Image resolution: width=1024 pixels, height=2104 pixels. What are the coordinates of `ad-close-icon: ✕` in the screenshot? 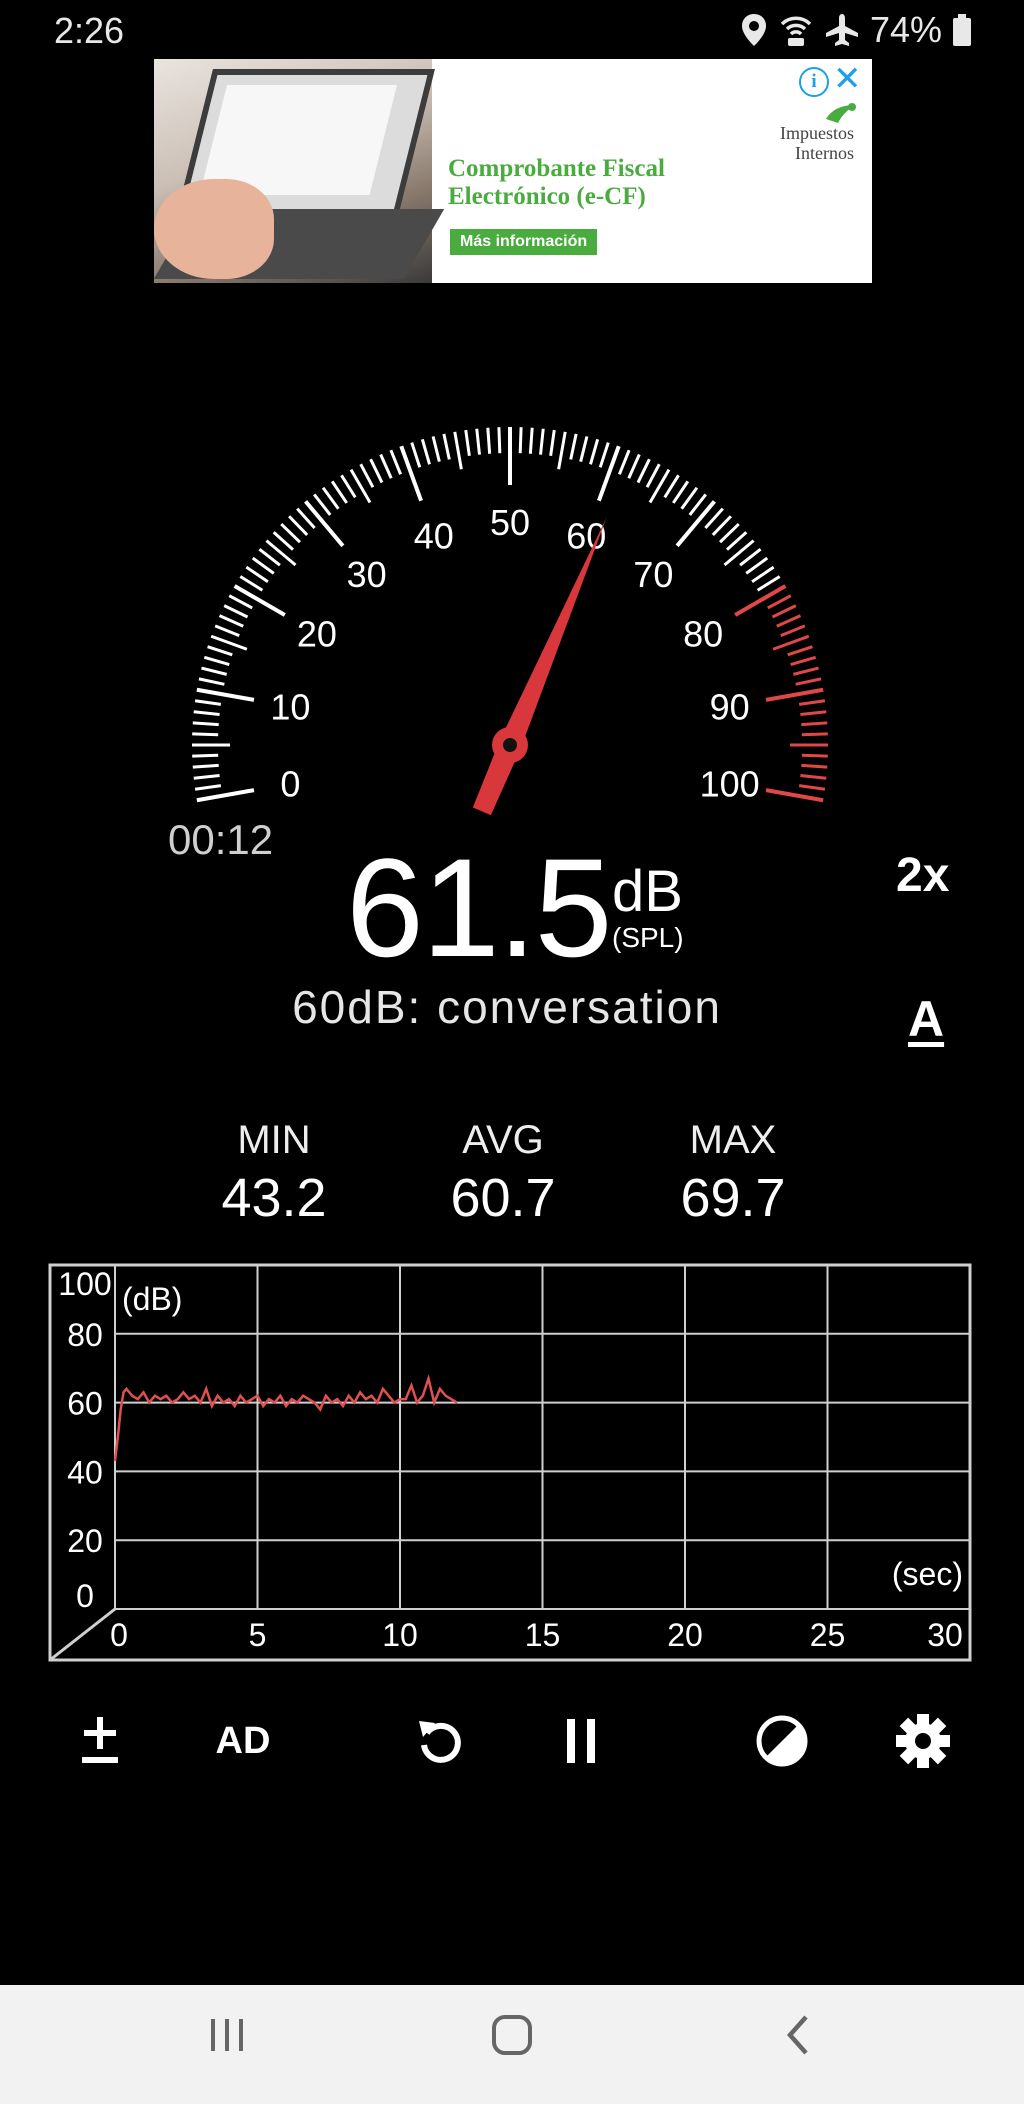 It's located at (847, 79).